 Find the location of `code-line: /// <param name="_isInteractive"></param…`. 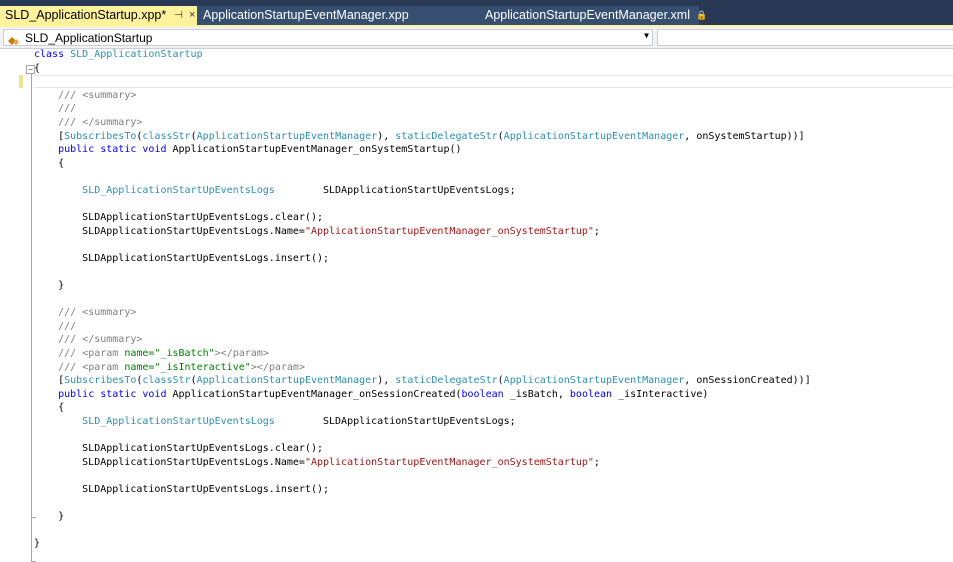

code-line: /// <param name="_isInteractive"></param… is located at coordinates (181, 367).